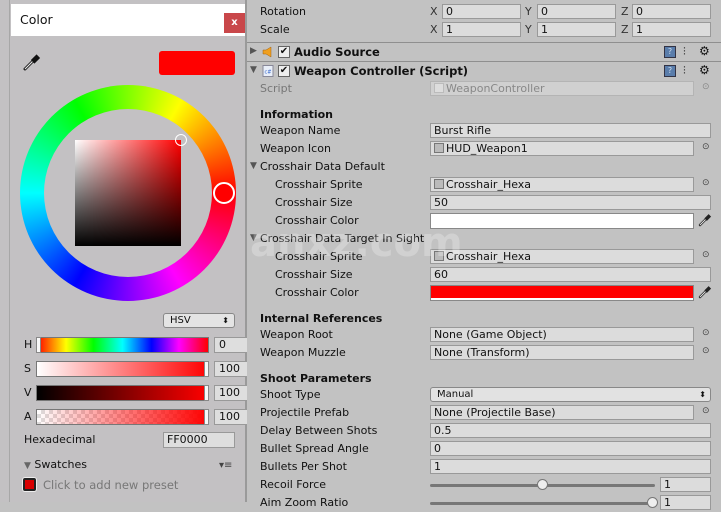  Describe the element at coordinates (342, 238) in the screenshot. I see `foldout-label: Crosshair Data Target In Sight` at that location.